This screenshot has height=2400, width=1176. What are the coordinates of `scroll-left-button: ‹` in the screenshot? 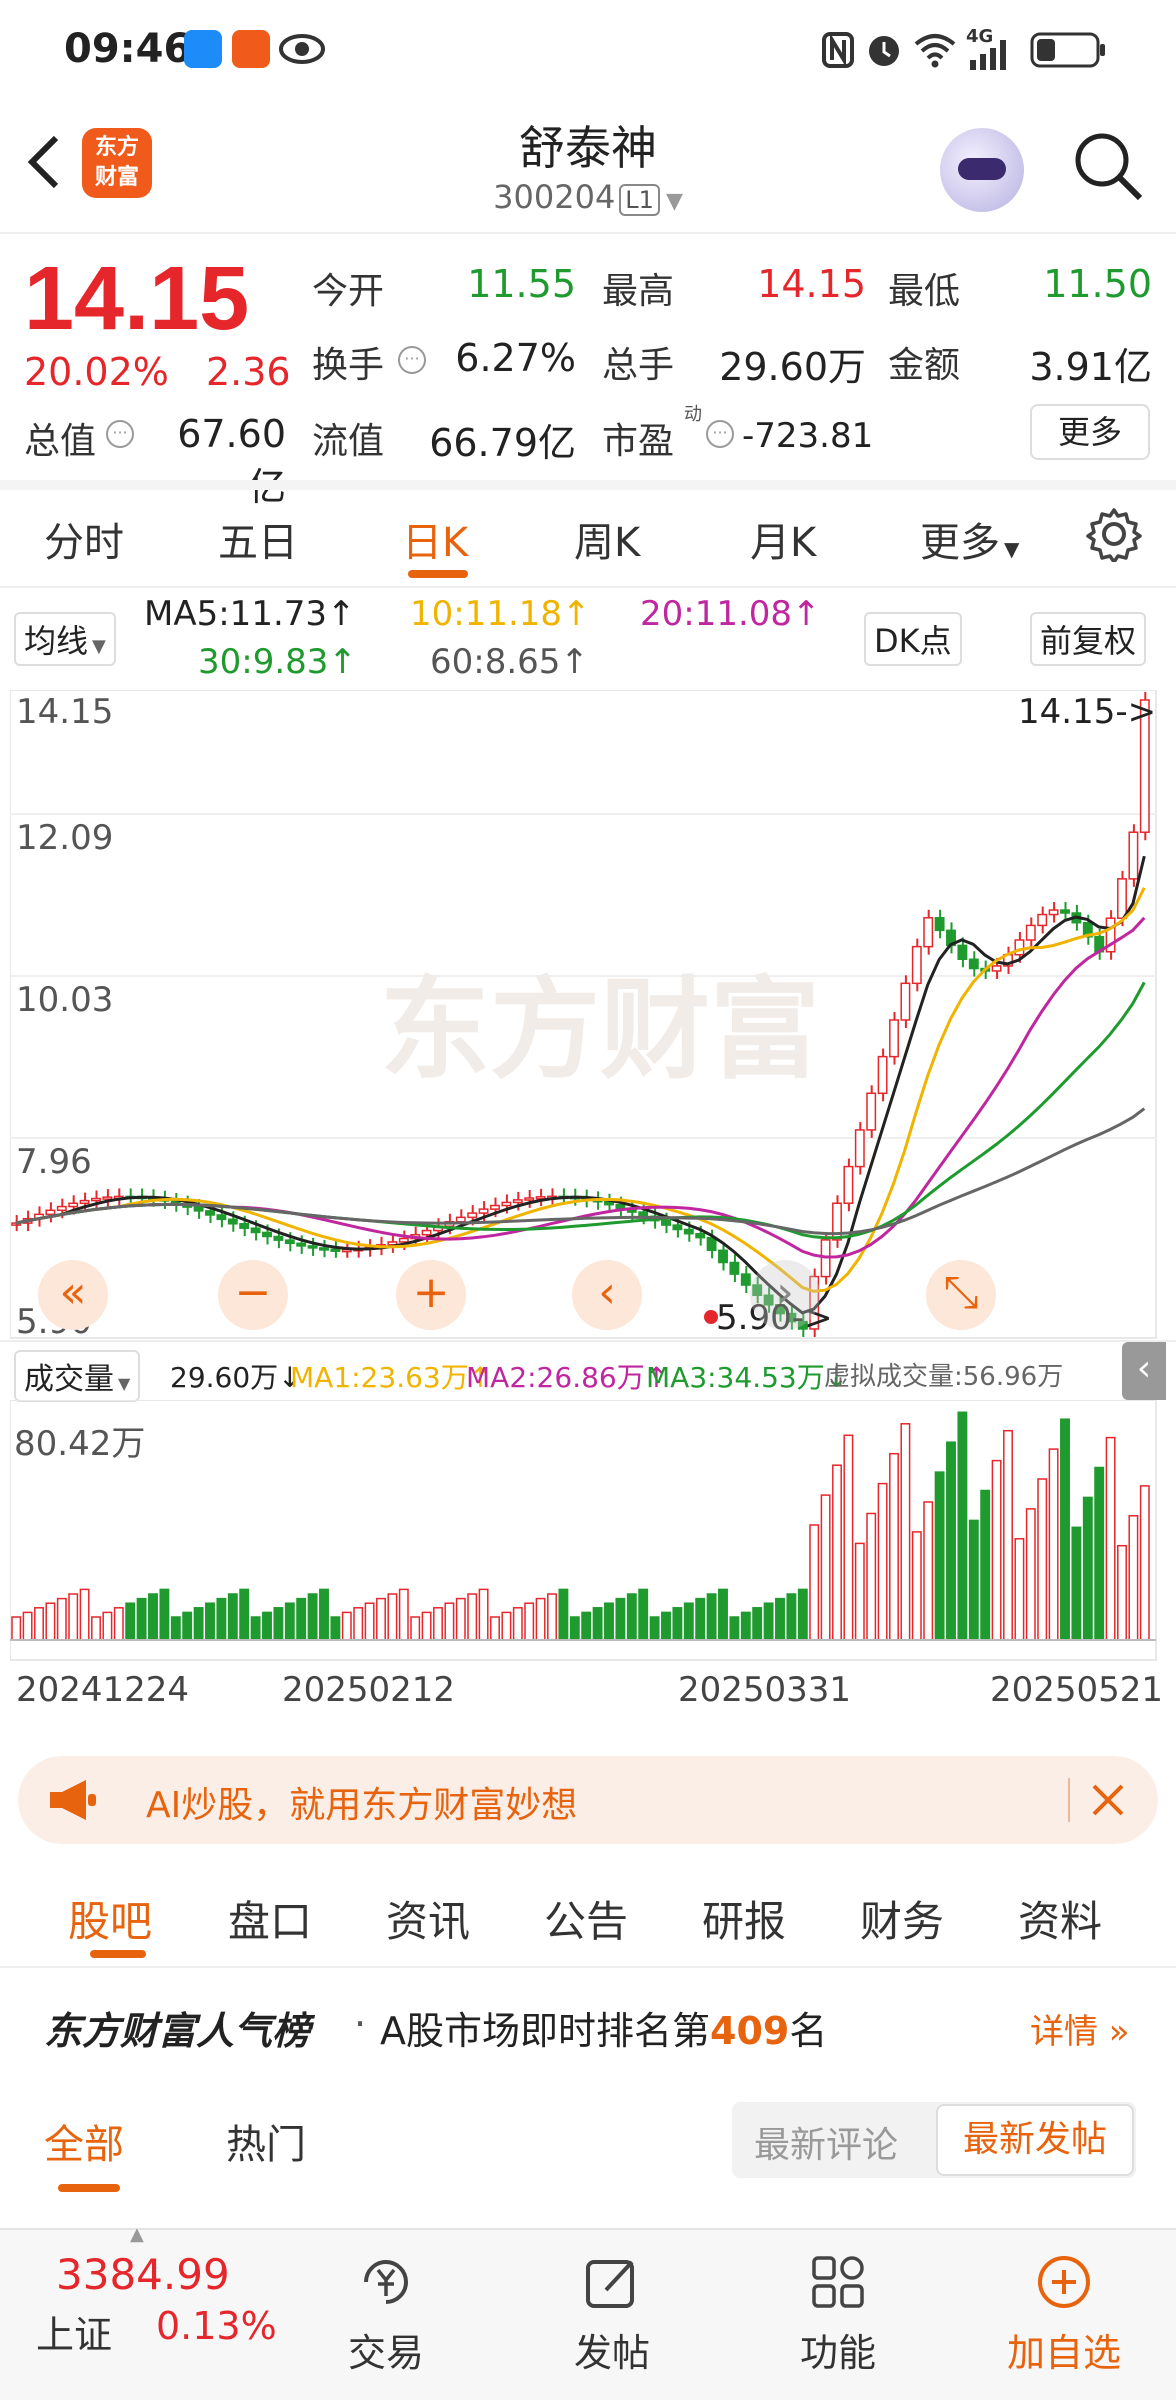 It's located at (607, 1295).